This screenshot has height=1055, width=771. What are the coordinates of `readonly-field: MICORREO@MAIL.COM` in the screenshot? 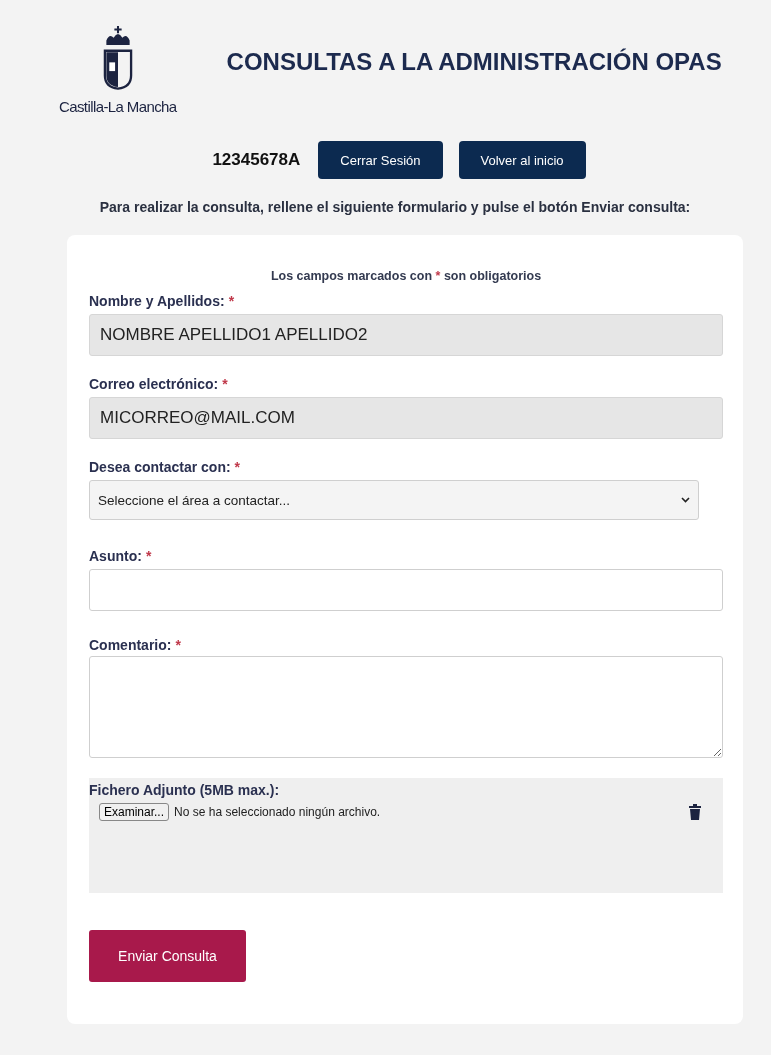 It's located at (406, 418).